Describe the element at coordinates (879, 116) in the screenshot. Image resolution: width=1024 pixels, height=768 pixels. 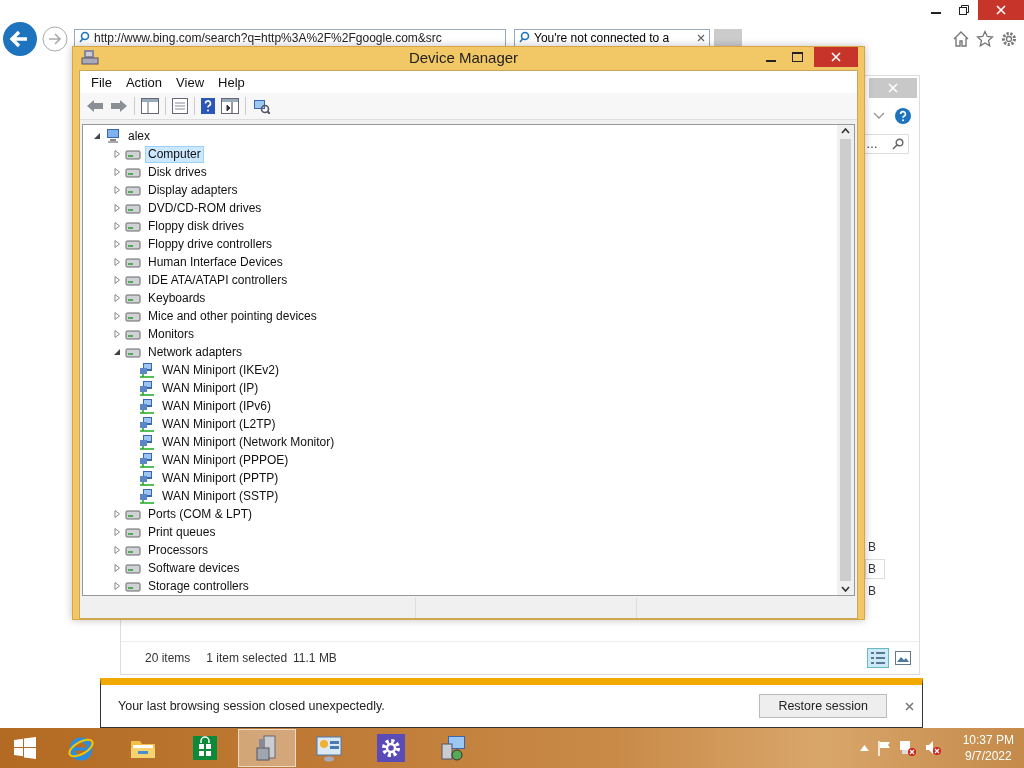
I see `chevron-down-icon` at that location.